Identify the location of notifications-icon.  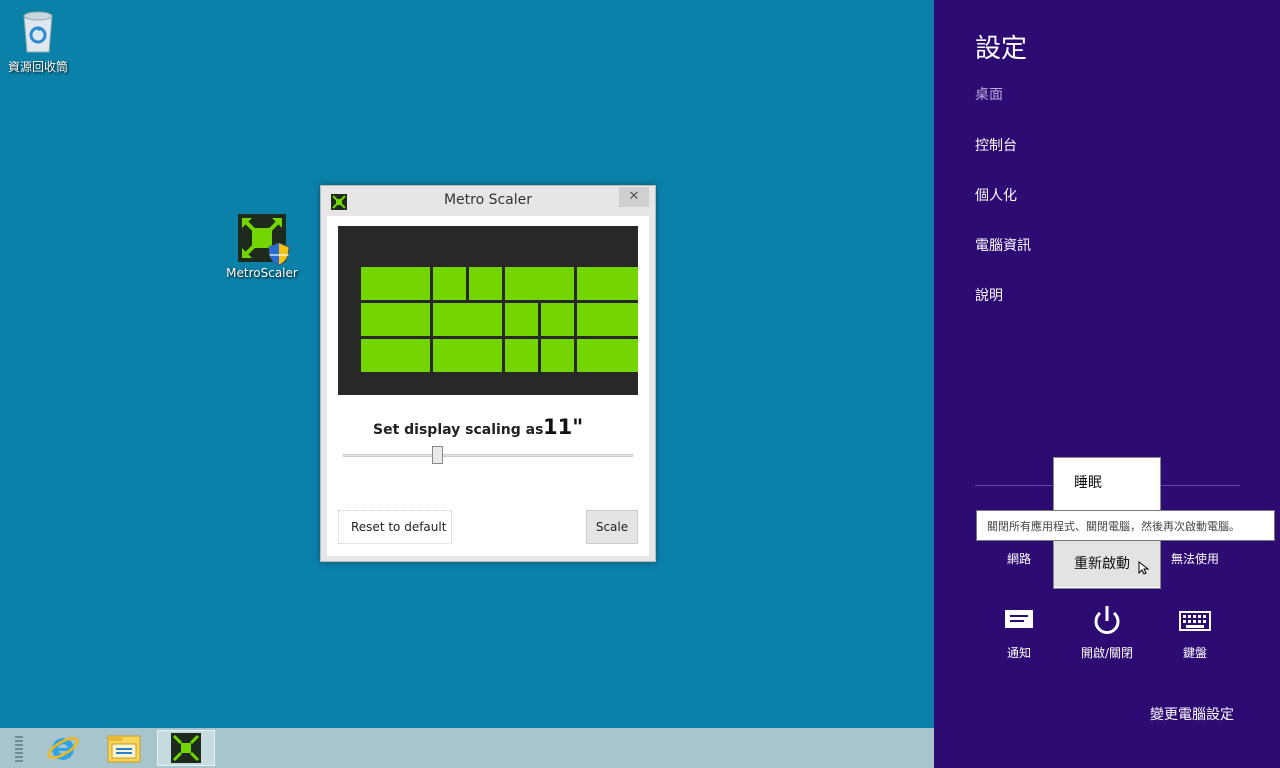
(1019, 622).